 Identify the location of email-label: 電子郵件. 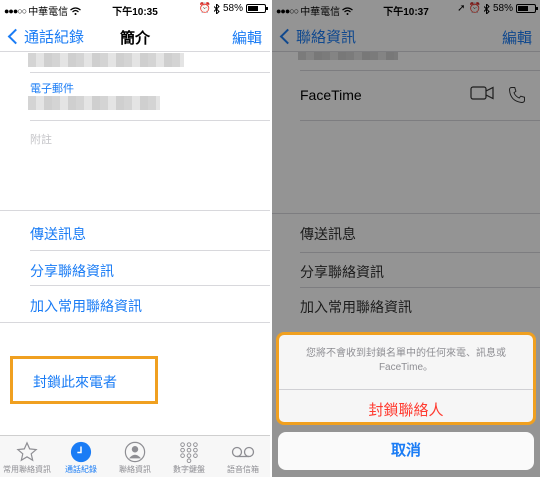
(52, 89).